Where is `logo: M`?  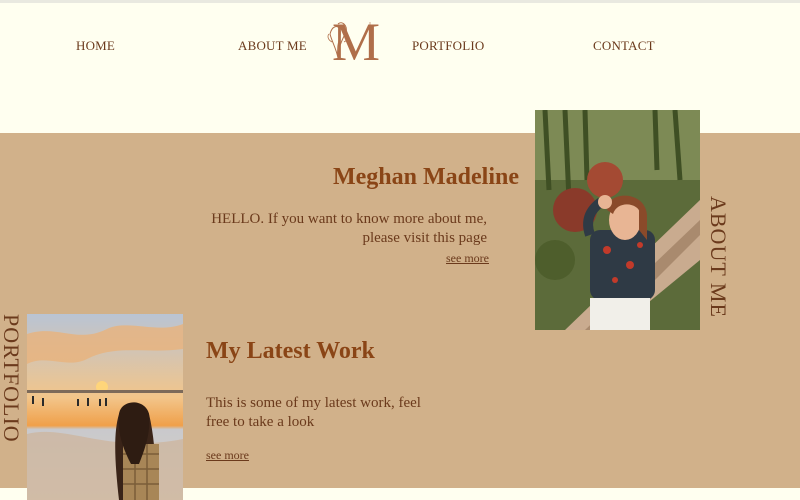
logo: M is located at coordinates (356, 42).